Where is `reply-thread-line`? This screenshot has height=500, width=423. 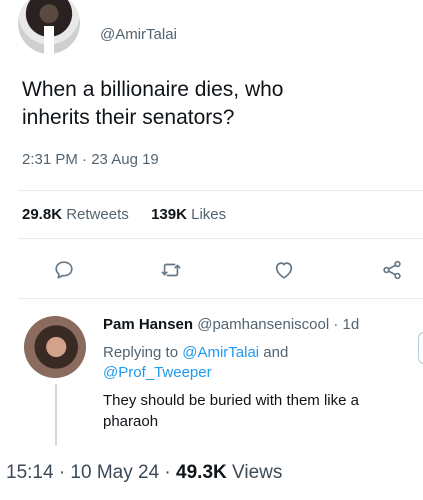
reply-thread-line is located at coordinates (56, 415).